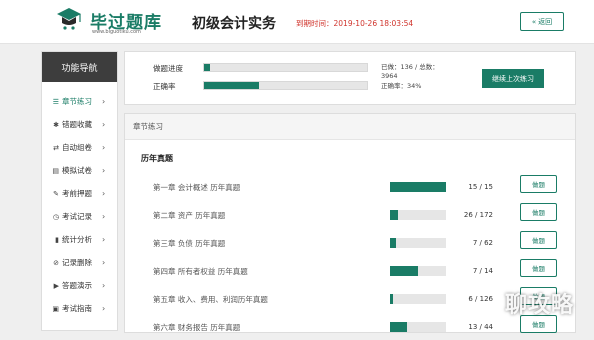  Describe the element at coordinates (200, 271) in the screenshot. I see `chapter-name: 第四章 所有者权益 历年真题` at that location.